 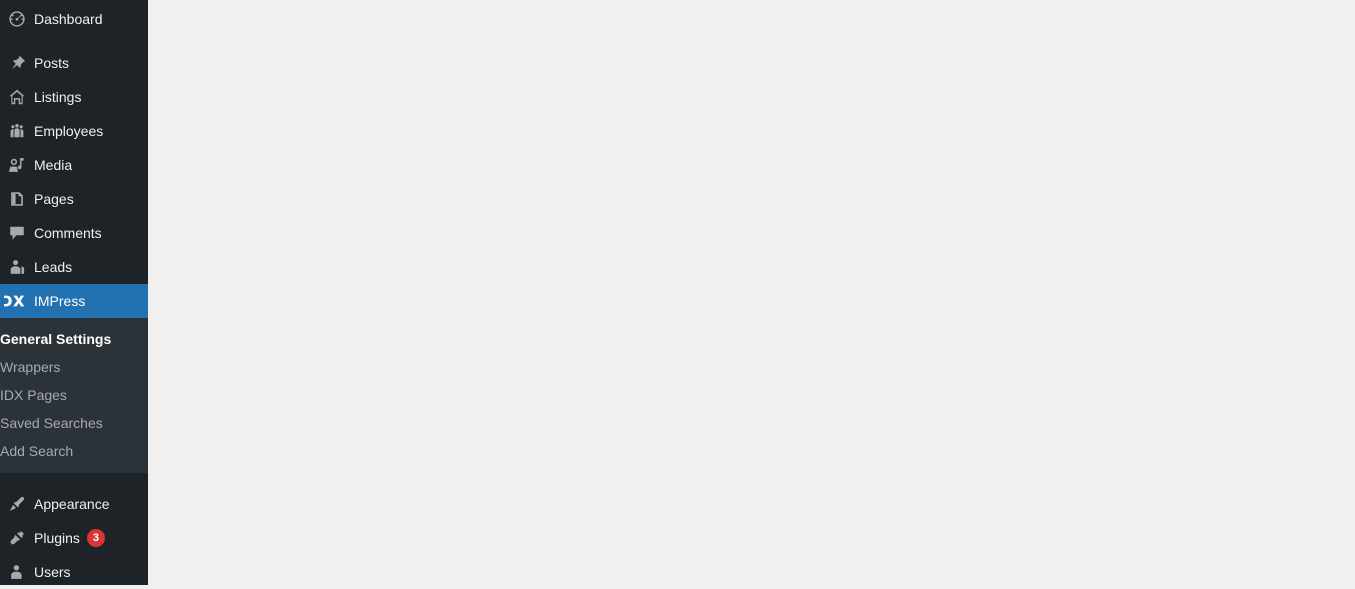 I want to click on submenu-link-wrappers: Wrappers, so click(x=74, y=367).